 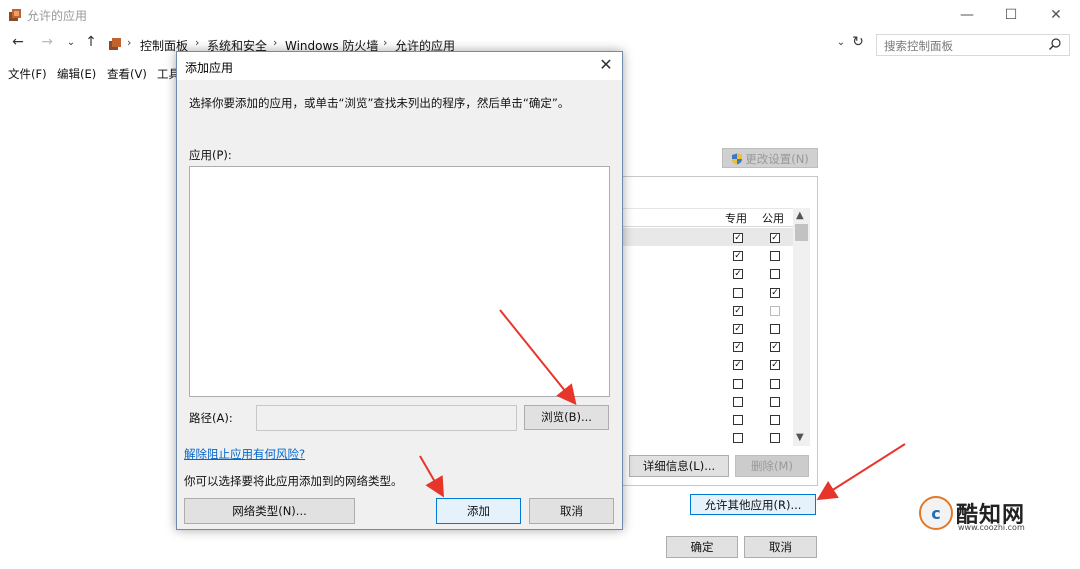 I want to click on arrow-to-browse, so click(x=538, y=357).